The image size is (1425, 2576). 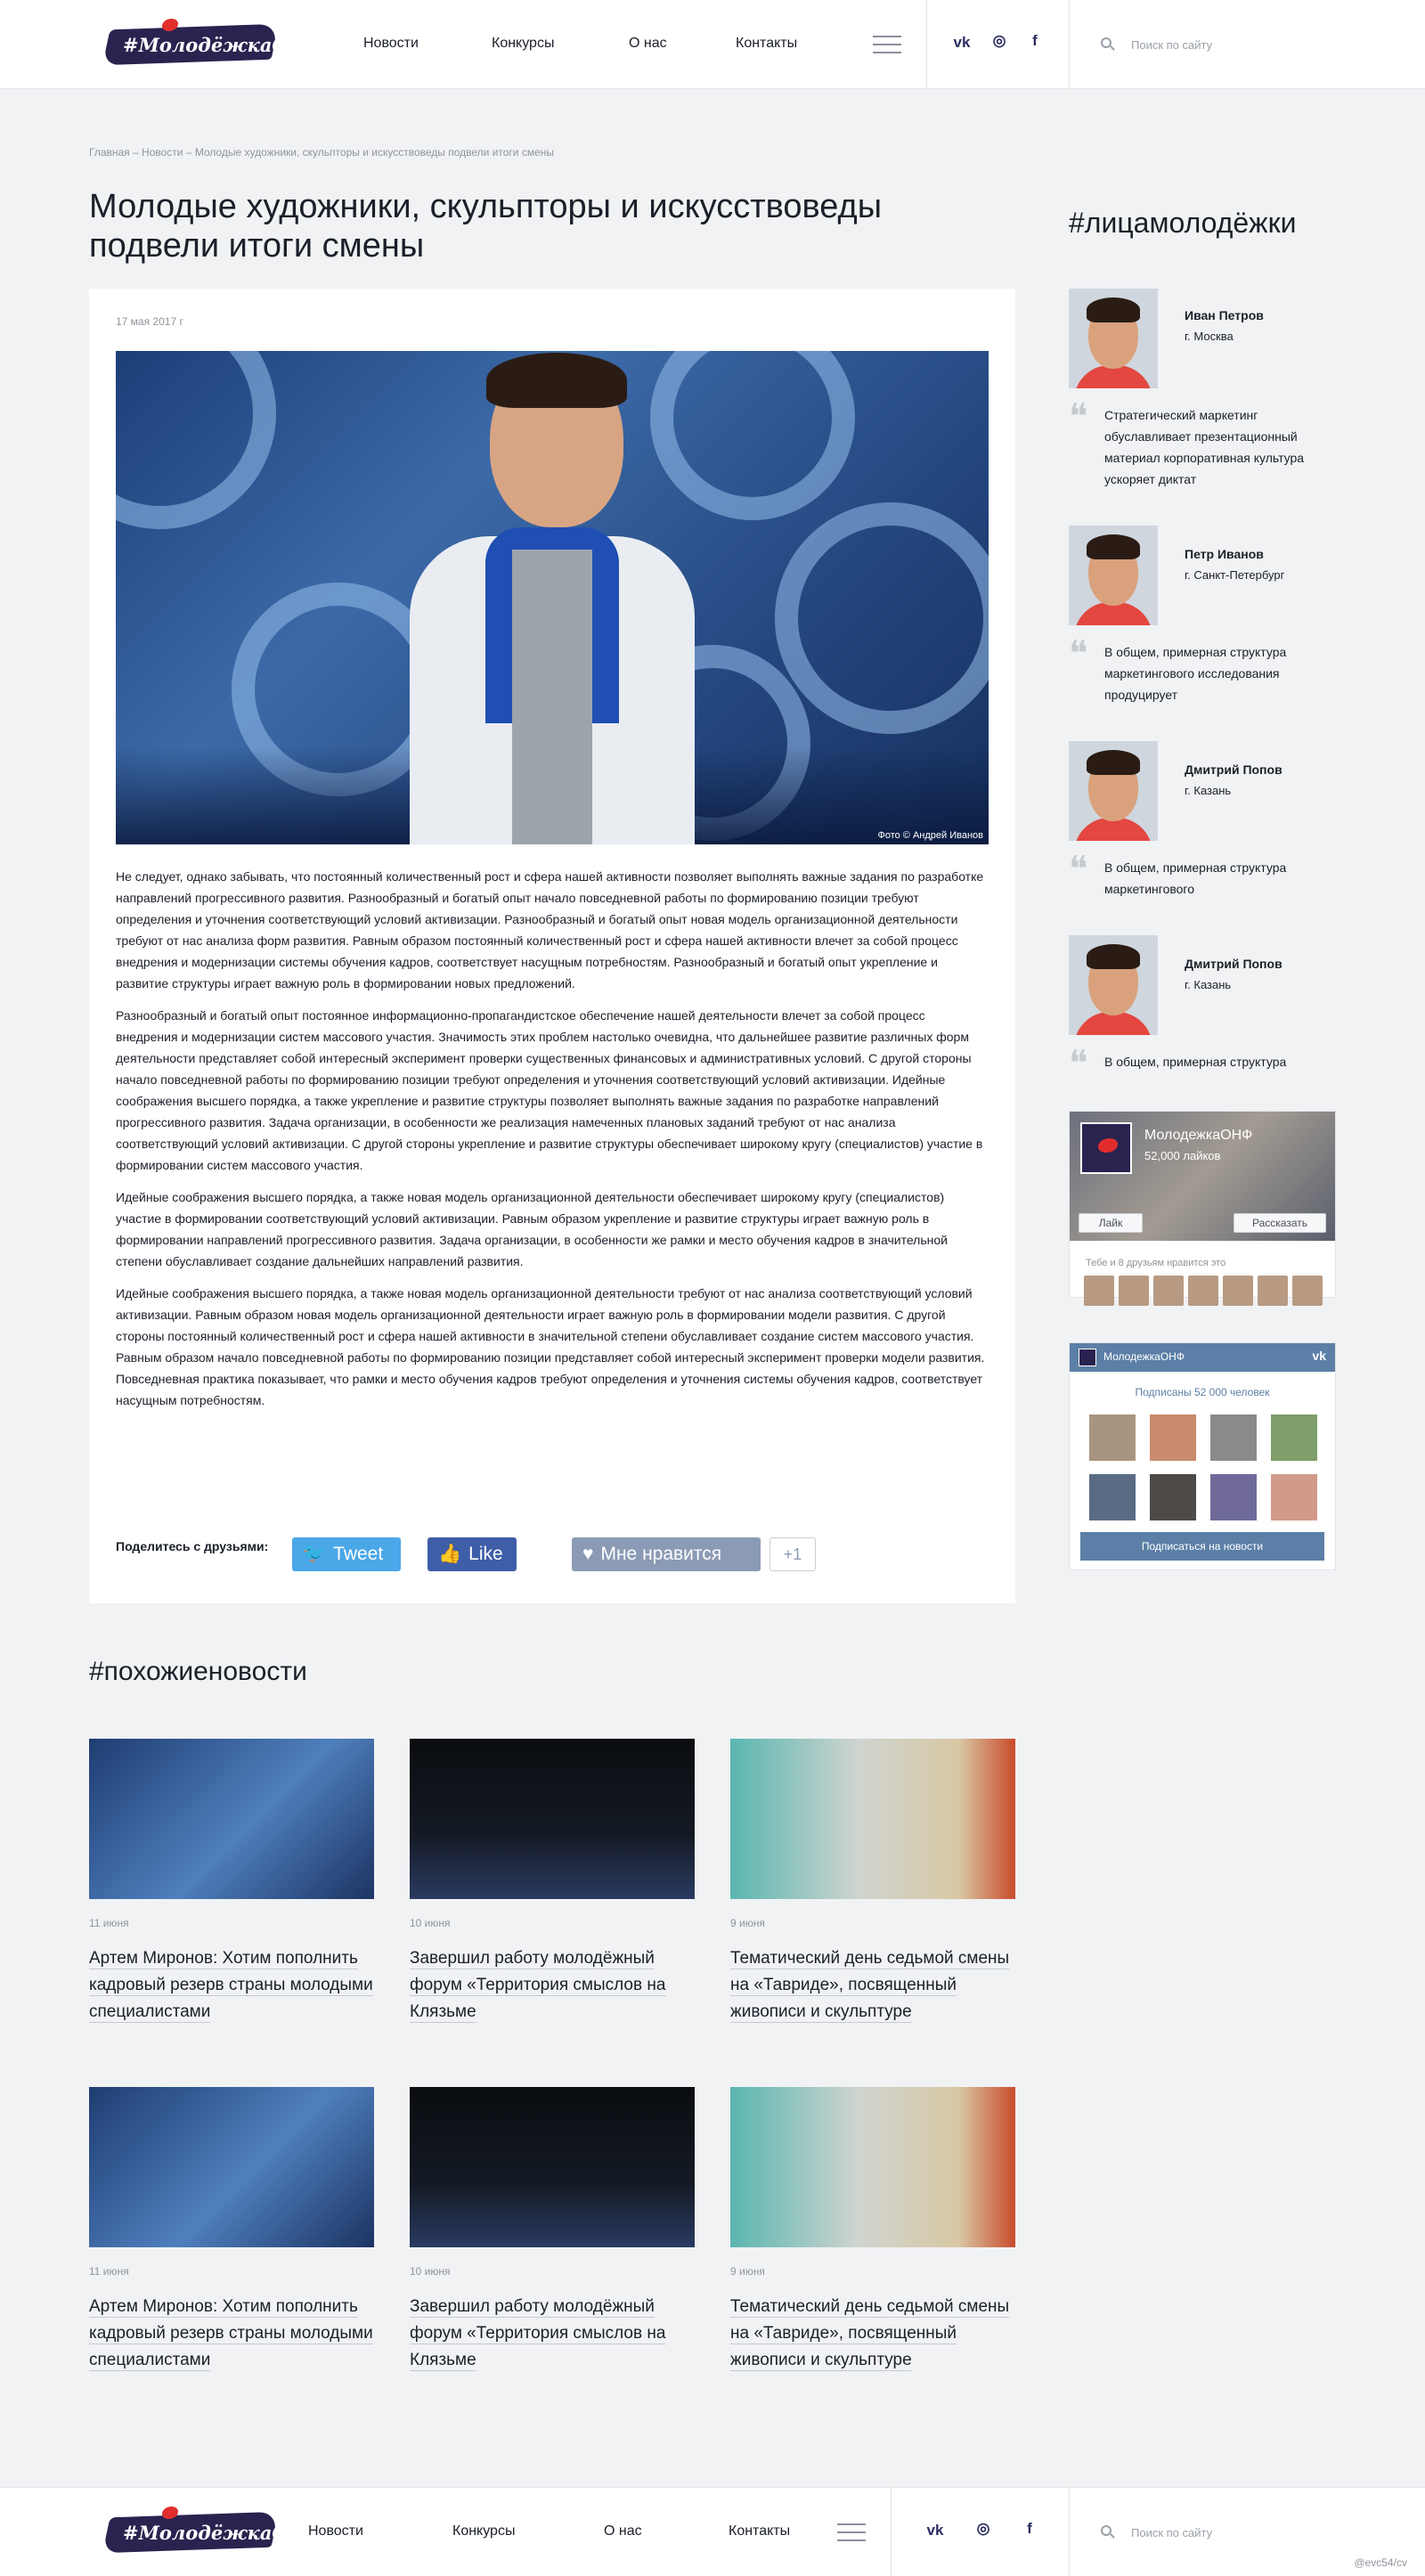 I want to click on breadcrumb-news: Новости, so click(x=162, y=152).